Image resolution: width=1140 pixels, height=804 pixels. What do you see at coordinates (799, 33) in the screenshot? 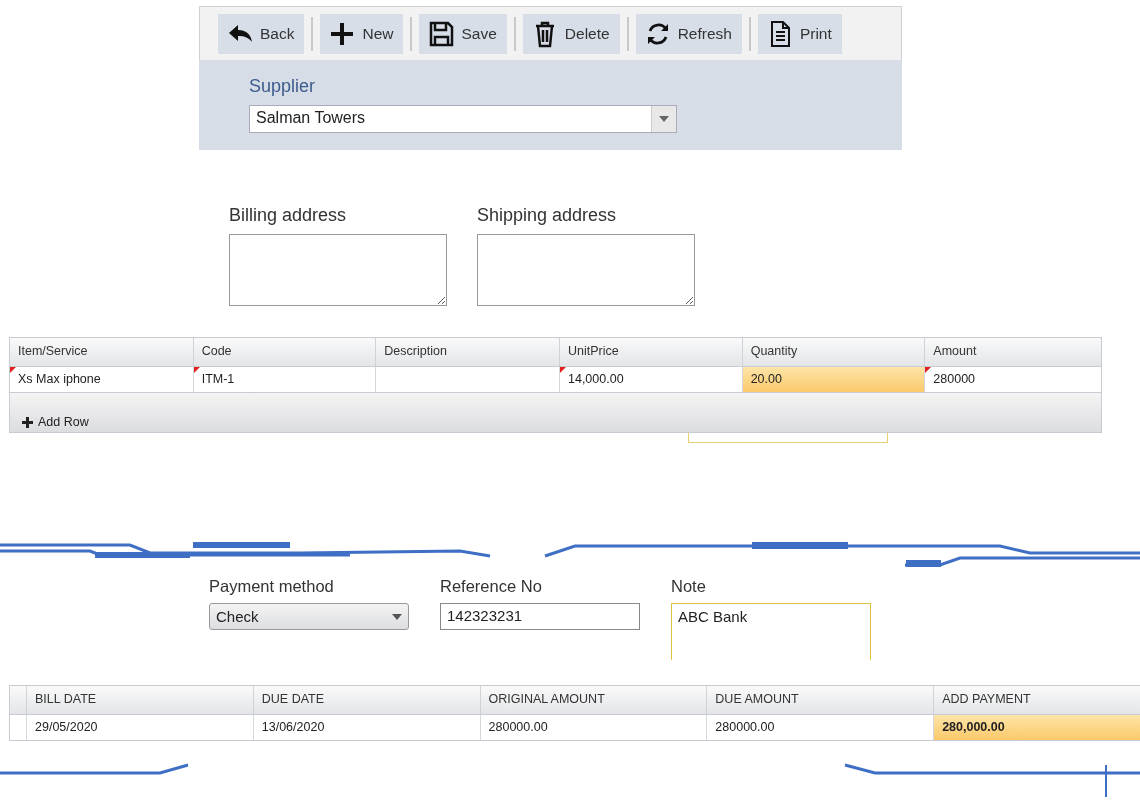
I see `toolbar-button: Print` at bounding box center [799, 33].